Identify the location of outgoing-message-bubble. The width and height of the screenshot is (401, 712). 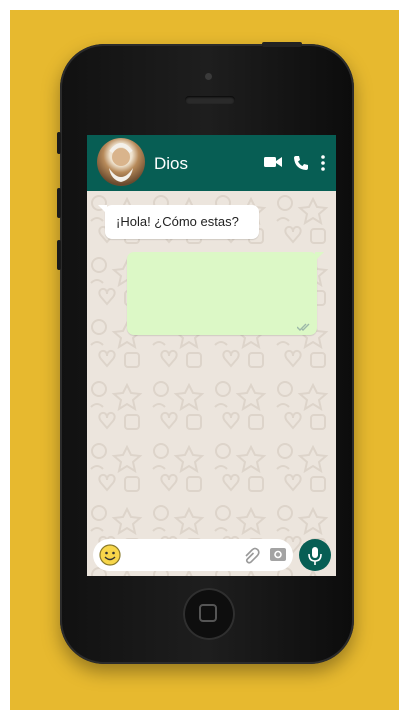
(225, 293).